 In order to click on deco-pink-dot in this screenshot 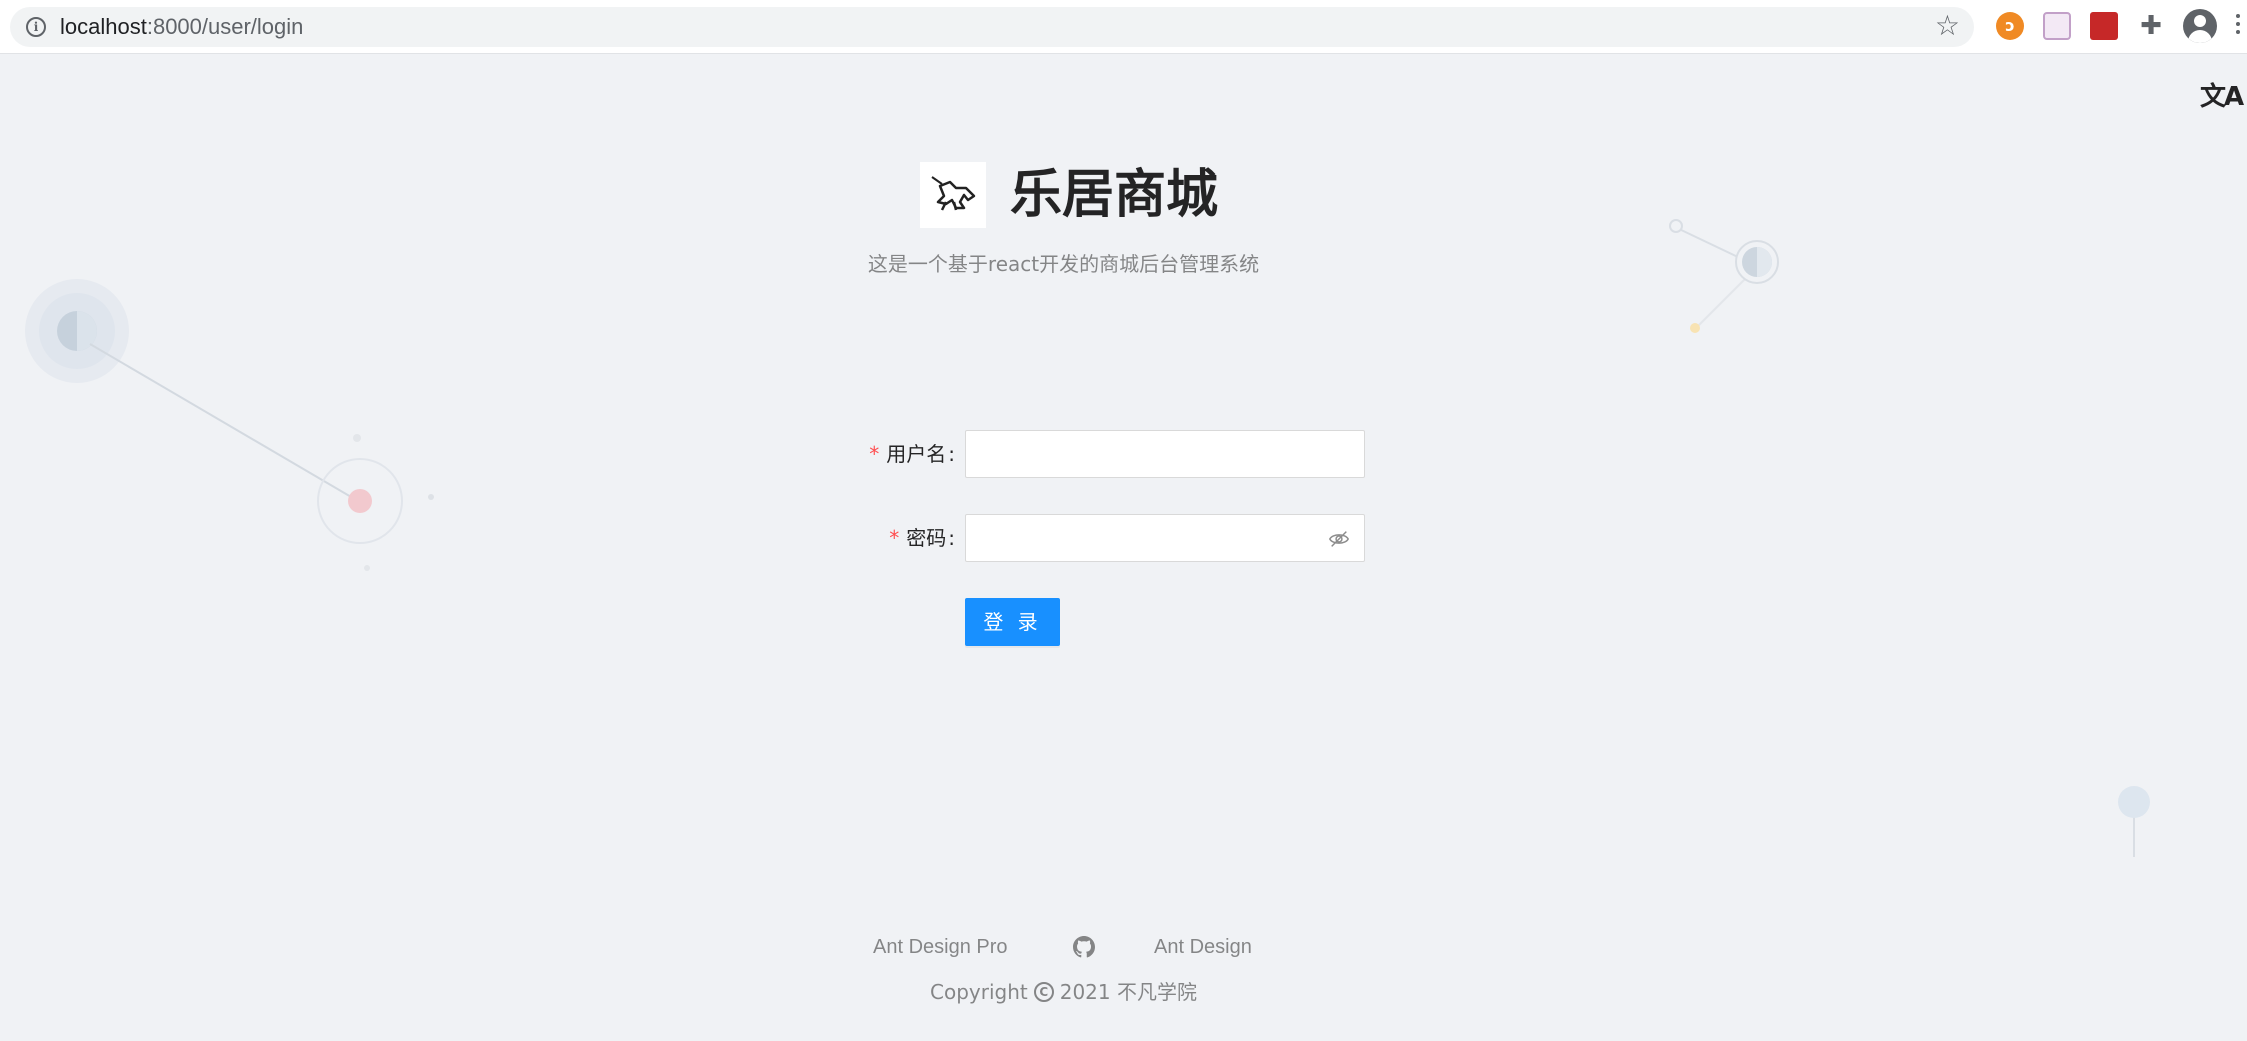, I will do `click(360, 501)`.